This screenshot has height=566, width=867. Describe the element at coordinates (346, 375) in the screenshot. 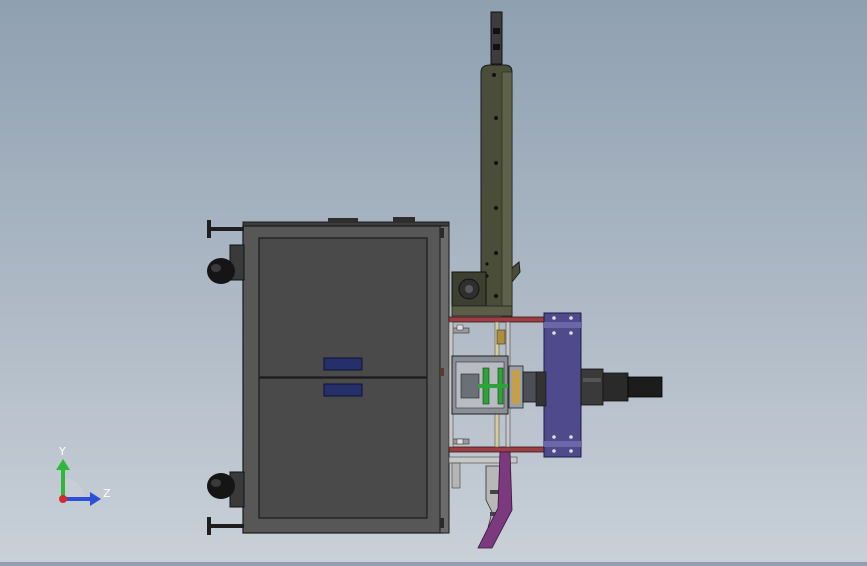

I see `cabinet` at that location.